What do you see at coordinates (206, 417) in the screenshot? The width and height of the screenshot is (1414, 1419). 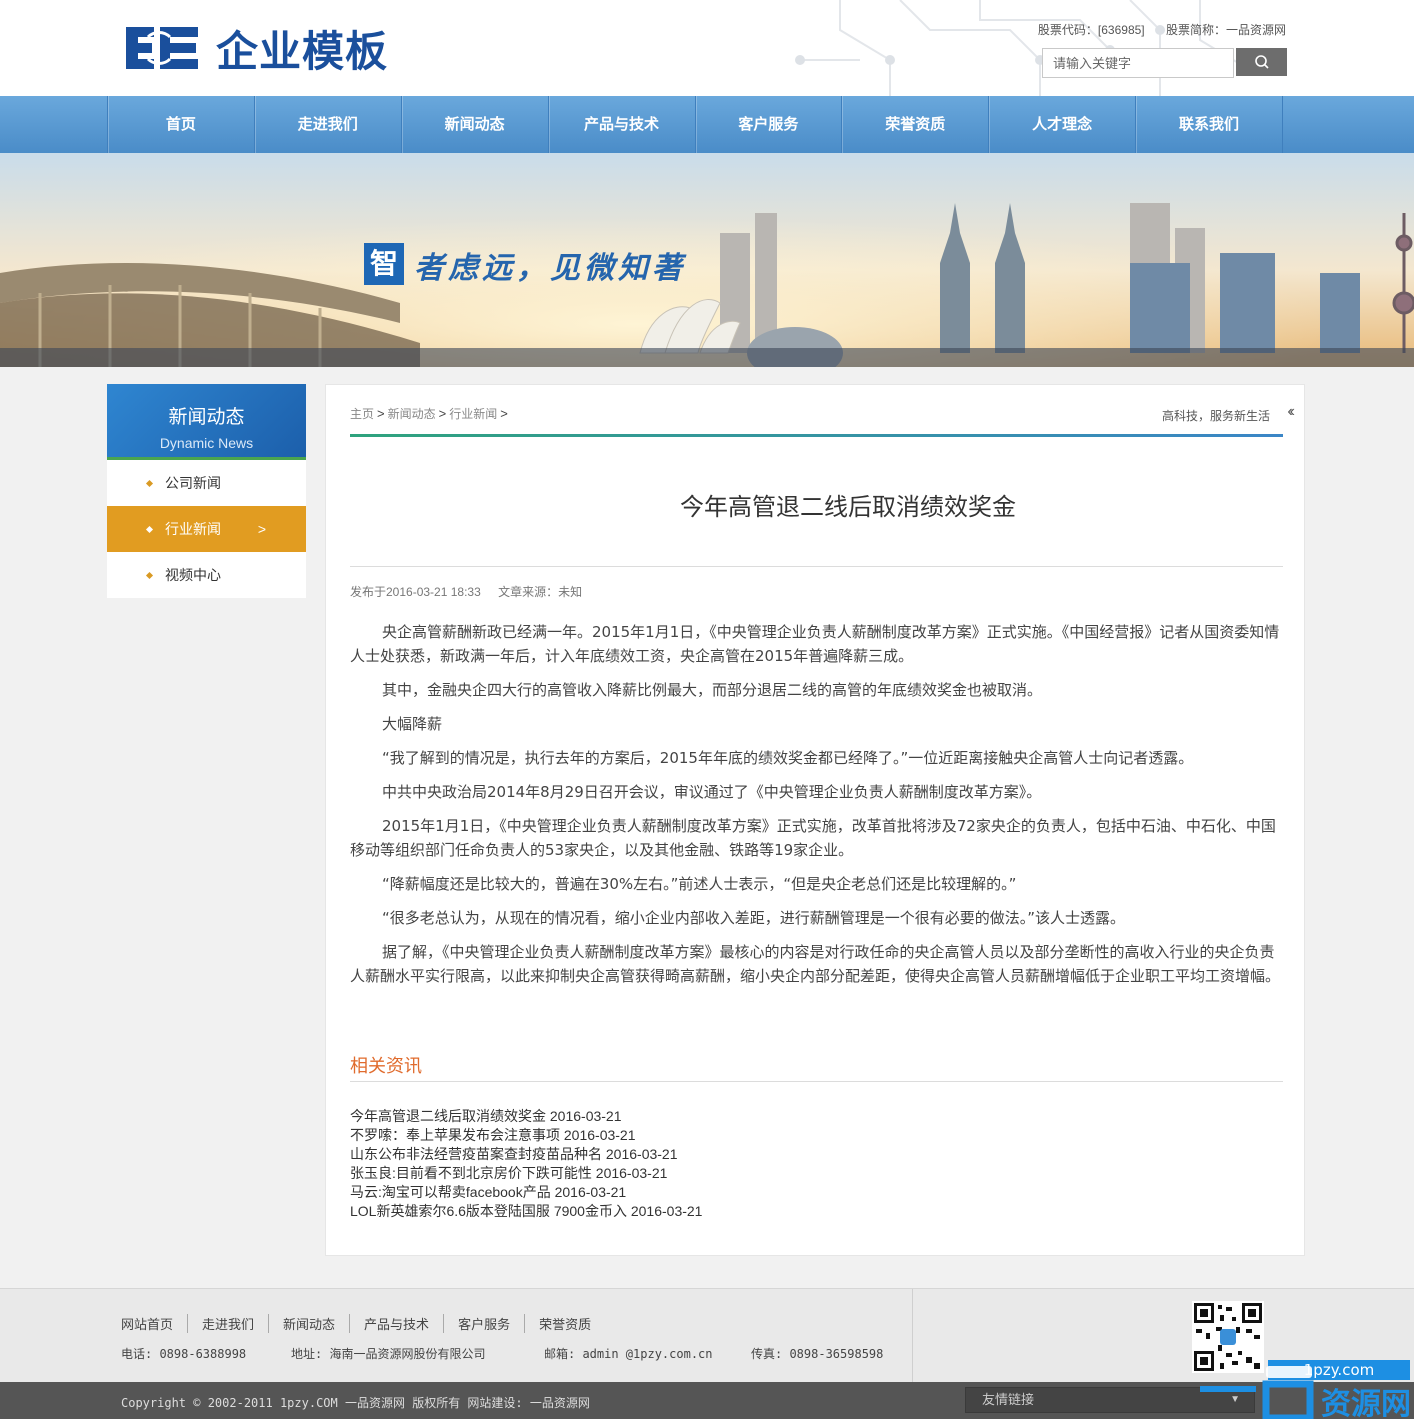 I see `sidebar-title: 新闻动态` at bounding box center [206, 417].